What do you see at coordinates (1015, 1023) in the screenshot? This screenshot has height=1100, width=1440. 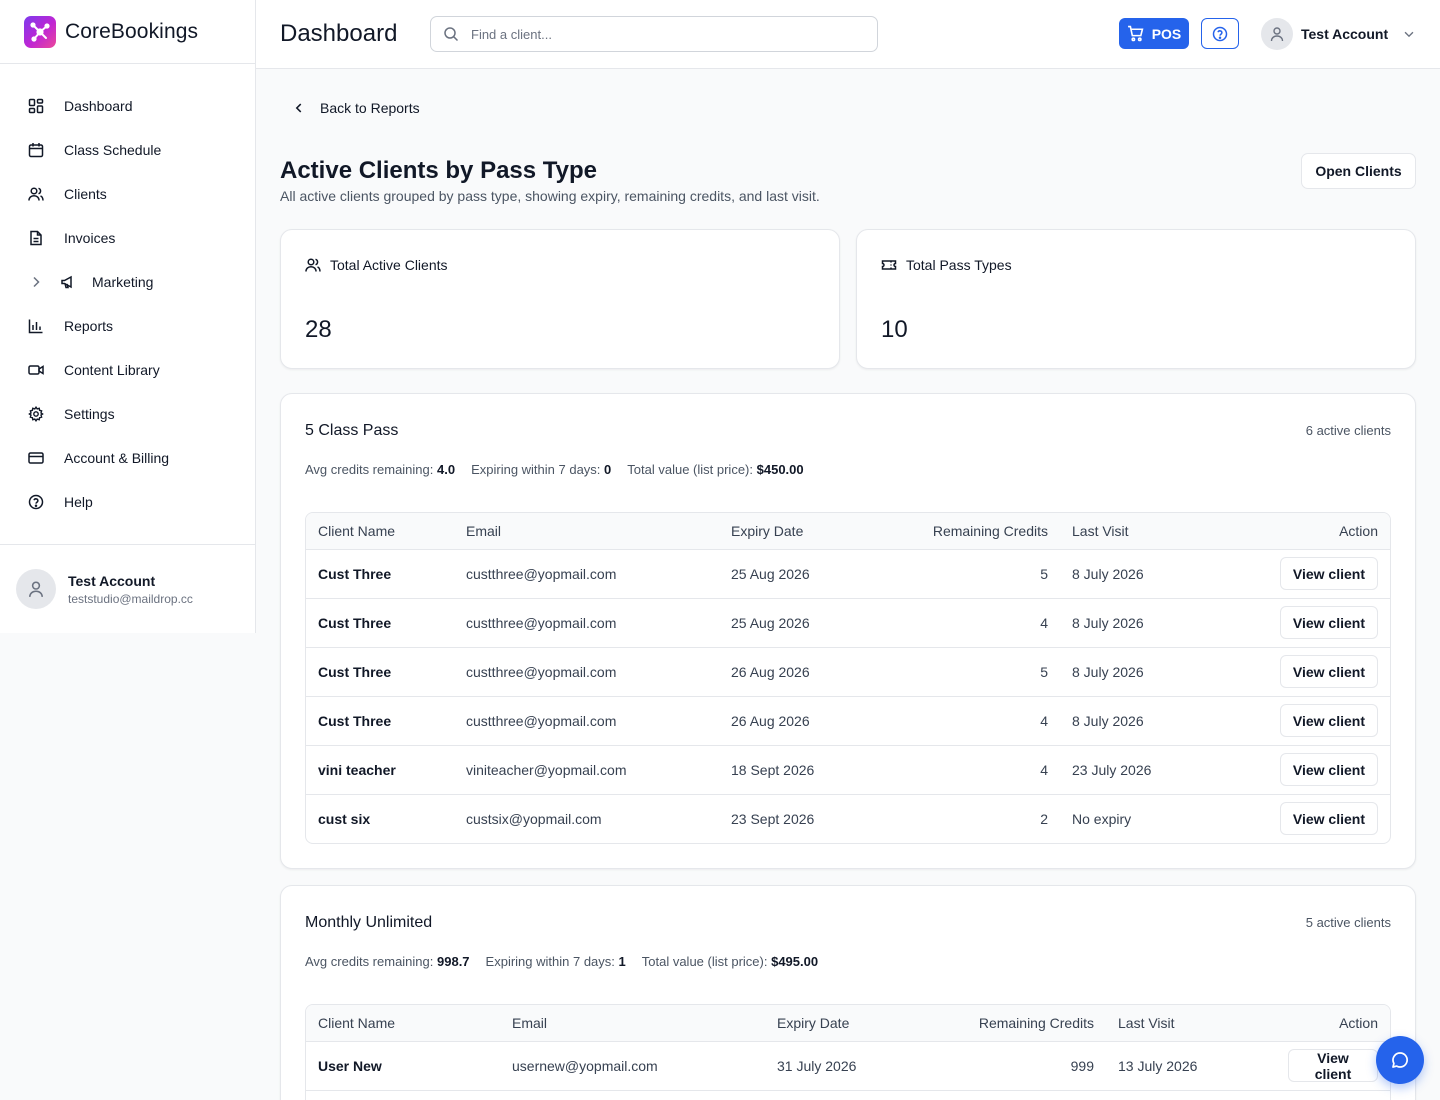 I see `column-header: Remaining Credits` at bounding box center [1015, 1023].